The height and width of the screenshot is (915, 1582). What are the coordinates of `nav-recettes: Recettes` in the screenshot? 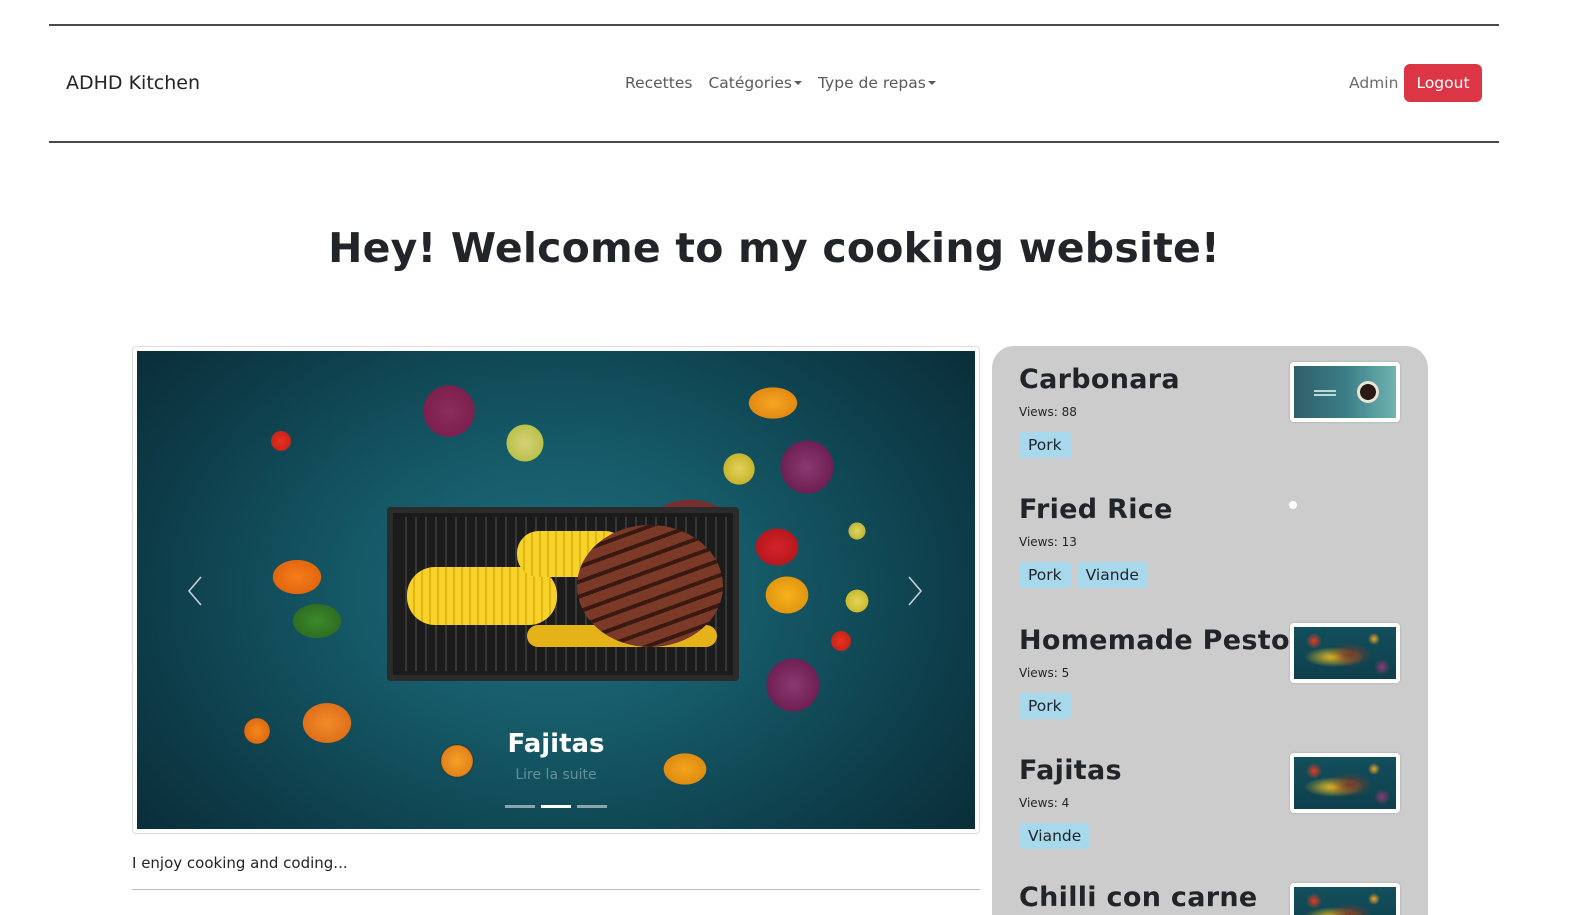 It's located at (658, 83).